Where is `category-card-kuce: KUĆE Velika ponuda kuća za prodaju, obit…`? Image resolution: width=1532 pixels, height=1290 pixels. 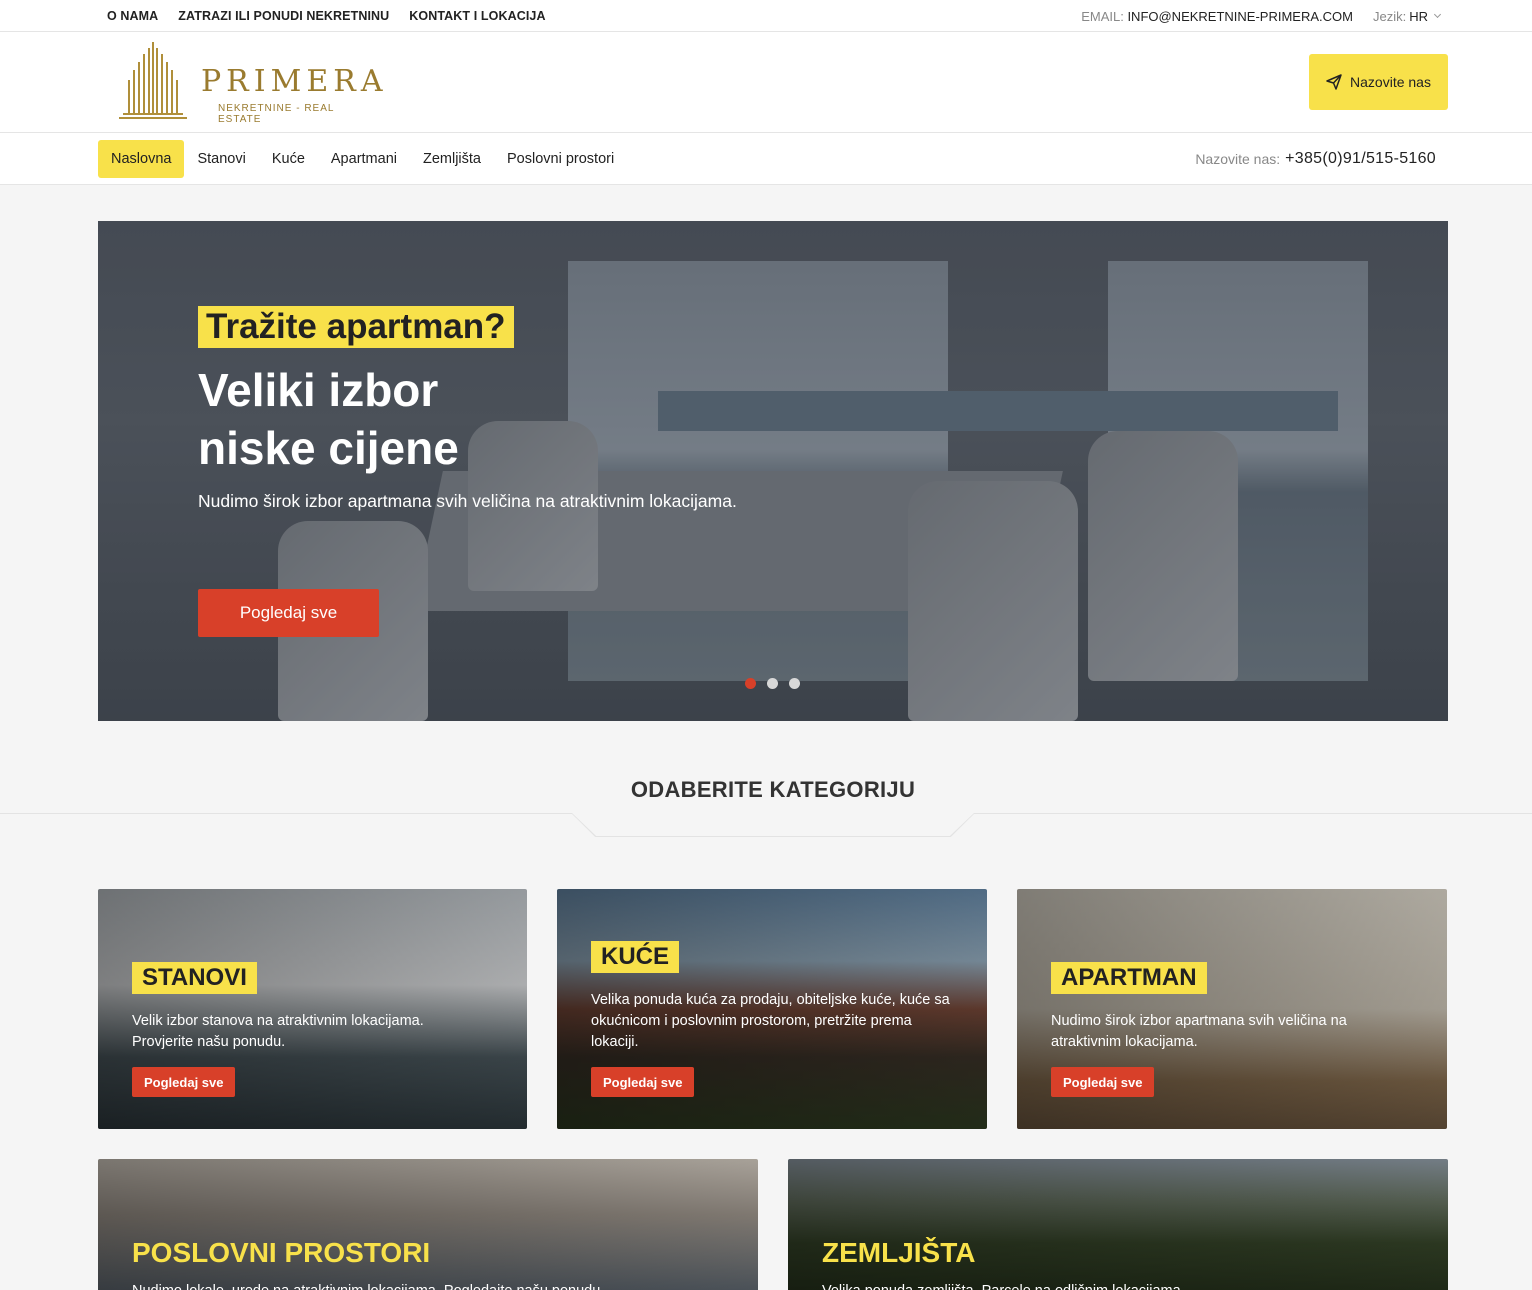
category-card-kuce: KUĆE Velika ponuda kuća za prodaju, obit… is located at coordinates (772, 1009).